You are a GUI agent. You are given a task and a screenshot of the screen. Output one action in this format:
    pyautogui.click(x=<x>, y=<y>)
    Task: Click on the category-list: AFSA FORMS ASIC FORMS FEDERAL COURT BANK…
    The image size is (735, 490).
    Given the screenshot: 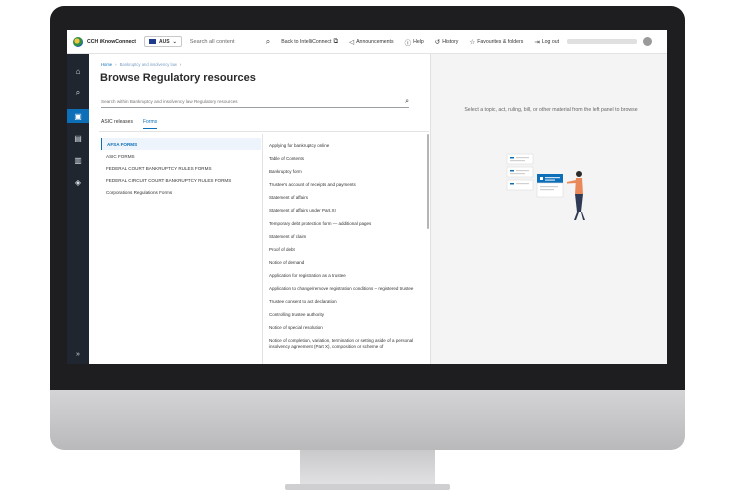 What is the action you would take?
    pyautogui.click(x=181, y=168)
    